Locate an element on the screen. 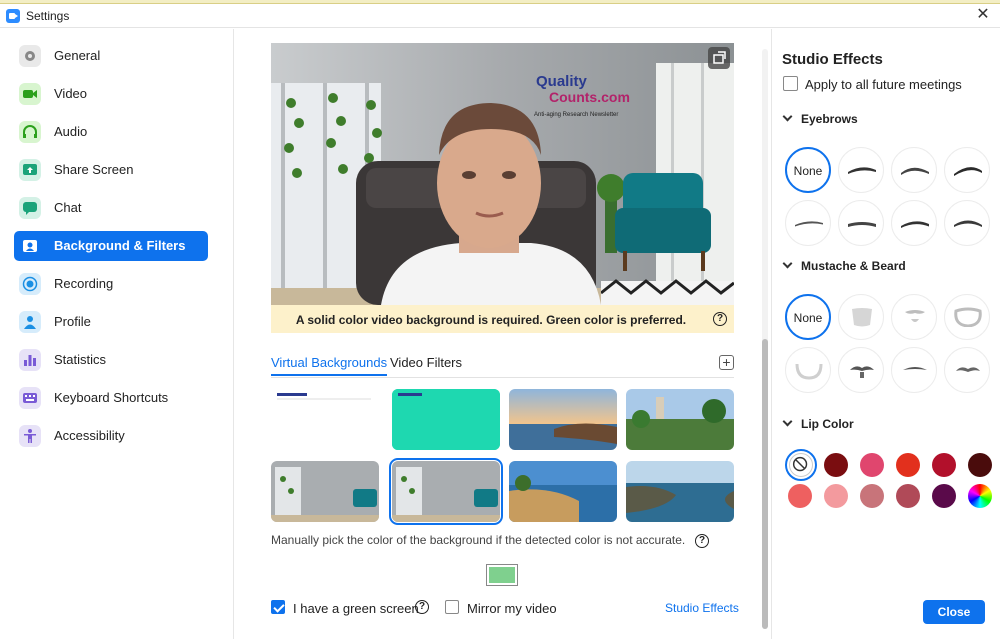  sidebar-item-video: Video is located at coordinates (111, 94).